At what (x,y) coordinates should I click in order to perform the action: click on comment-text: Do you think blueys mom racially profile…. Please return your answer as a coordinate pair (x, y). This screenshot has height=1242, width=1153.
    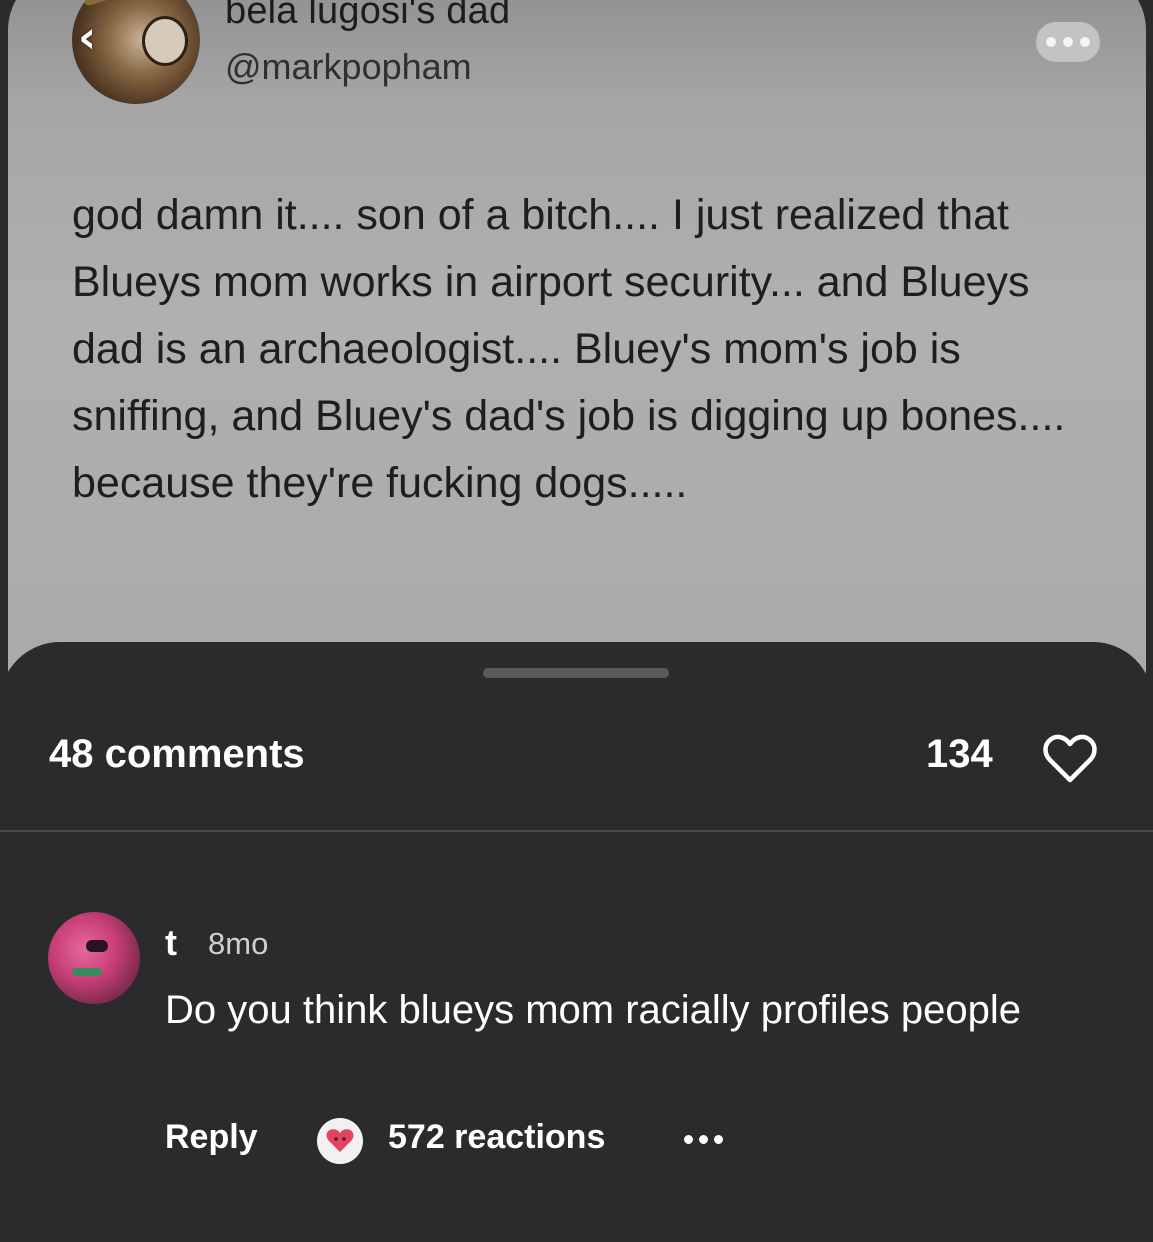
    Looking at the image, I should click on (593, 1010).